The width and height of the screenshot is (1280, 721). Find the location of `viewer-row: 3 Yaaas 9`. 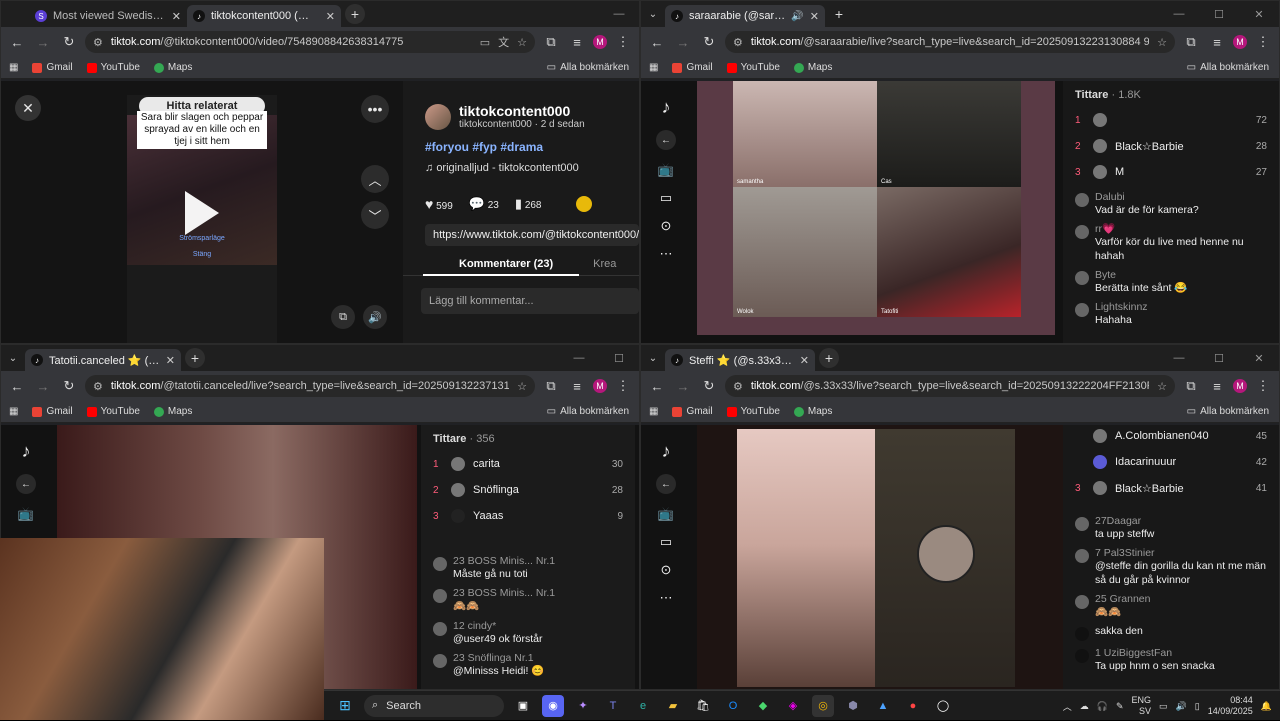

viewer-row: 3 Yaaas 9 is located at coordinates (528, 516).